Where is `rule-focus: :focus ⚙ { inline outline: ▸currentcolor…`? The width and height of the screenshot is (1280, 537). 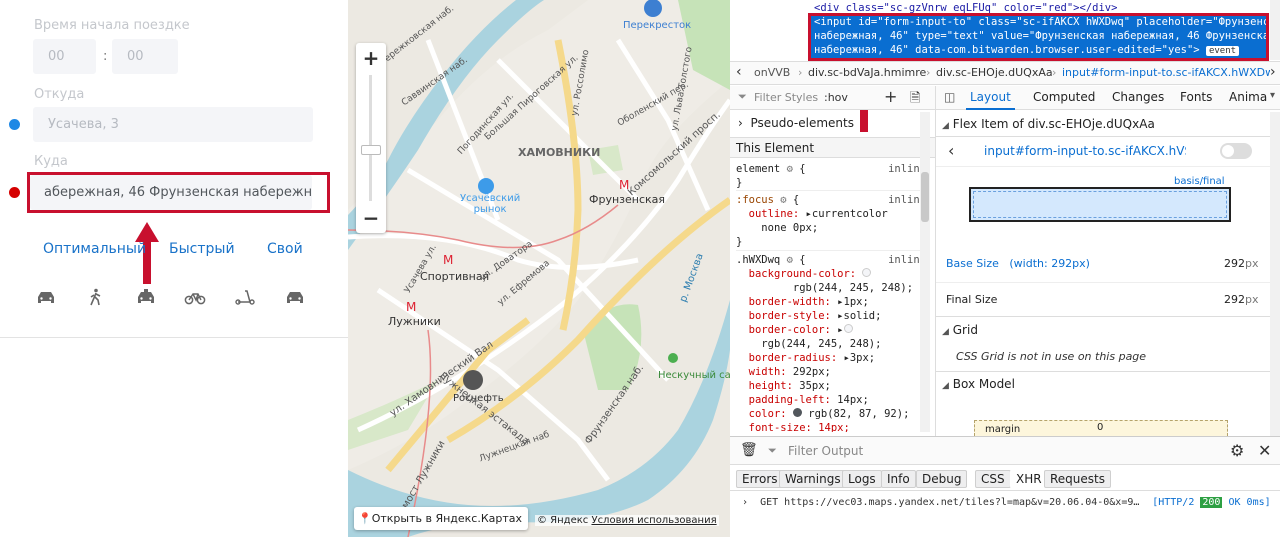 rule-focus: :focus ⚙ { inline outline: ▸currentcolor… is located at coordinates (831, 220).